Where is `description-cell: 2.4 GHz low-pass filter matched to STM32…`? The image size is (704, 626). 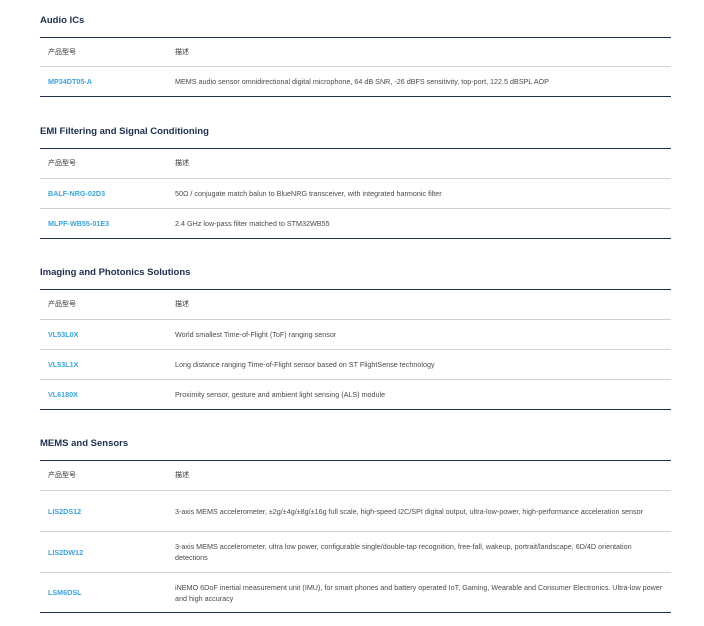 description-cell: 2.4 GHz low-pass filter matched to STM32… is located at coordinates (252, 223).